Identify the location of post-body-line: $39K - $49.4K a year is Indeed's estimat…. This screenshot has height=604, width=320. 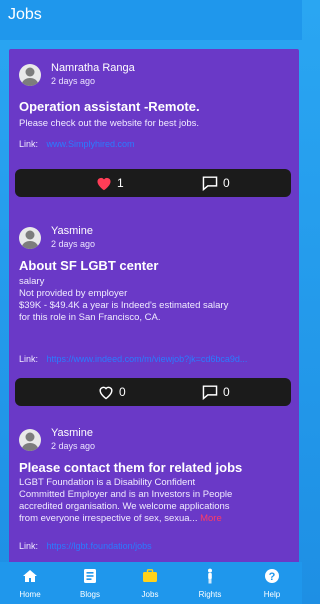
(124, 305).